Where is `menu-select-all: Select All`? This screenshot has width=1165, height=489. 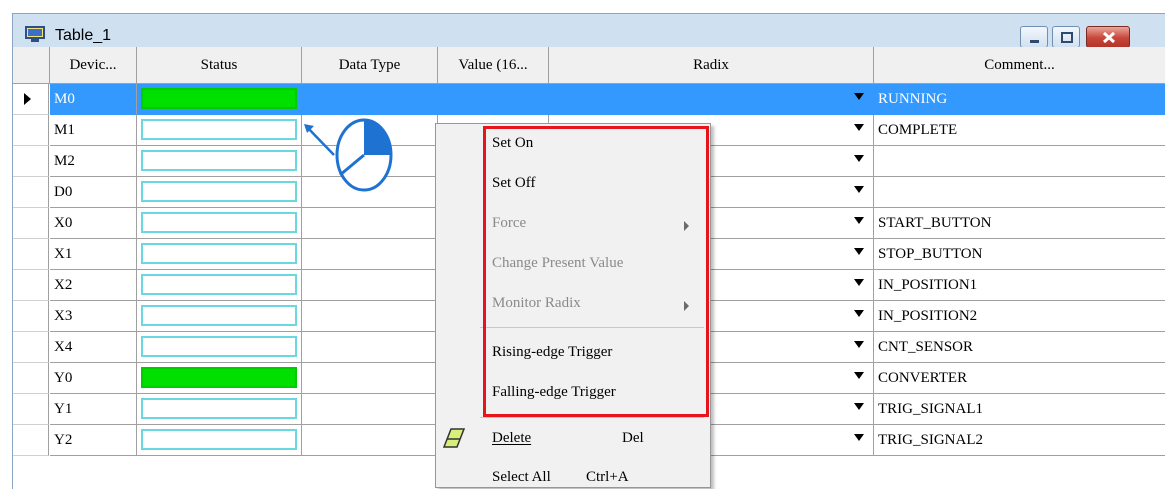
menu-select-all: Select All is located at coordinates (521, 477).